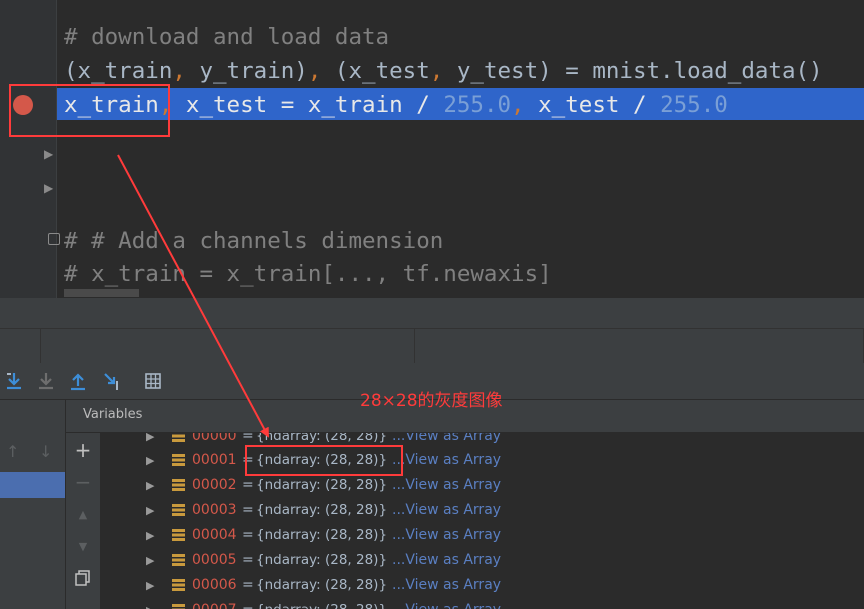 The width and height of the screenshot is (864, 609). I want to click on debug-tab-strip, so click(432, 346).